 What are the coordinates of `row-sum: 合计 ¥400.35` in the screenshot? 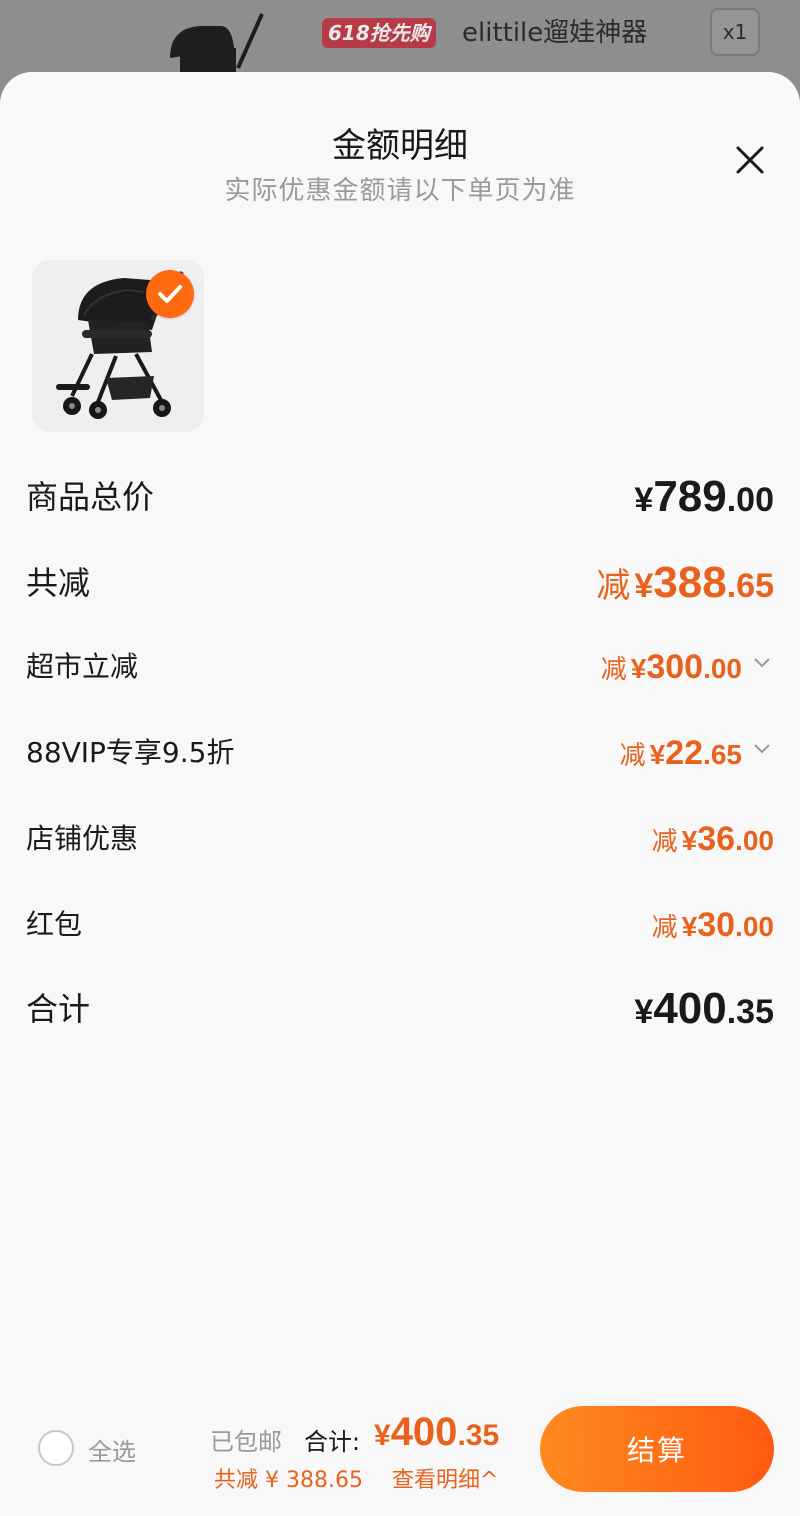 It's located at (400, 1014).